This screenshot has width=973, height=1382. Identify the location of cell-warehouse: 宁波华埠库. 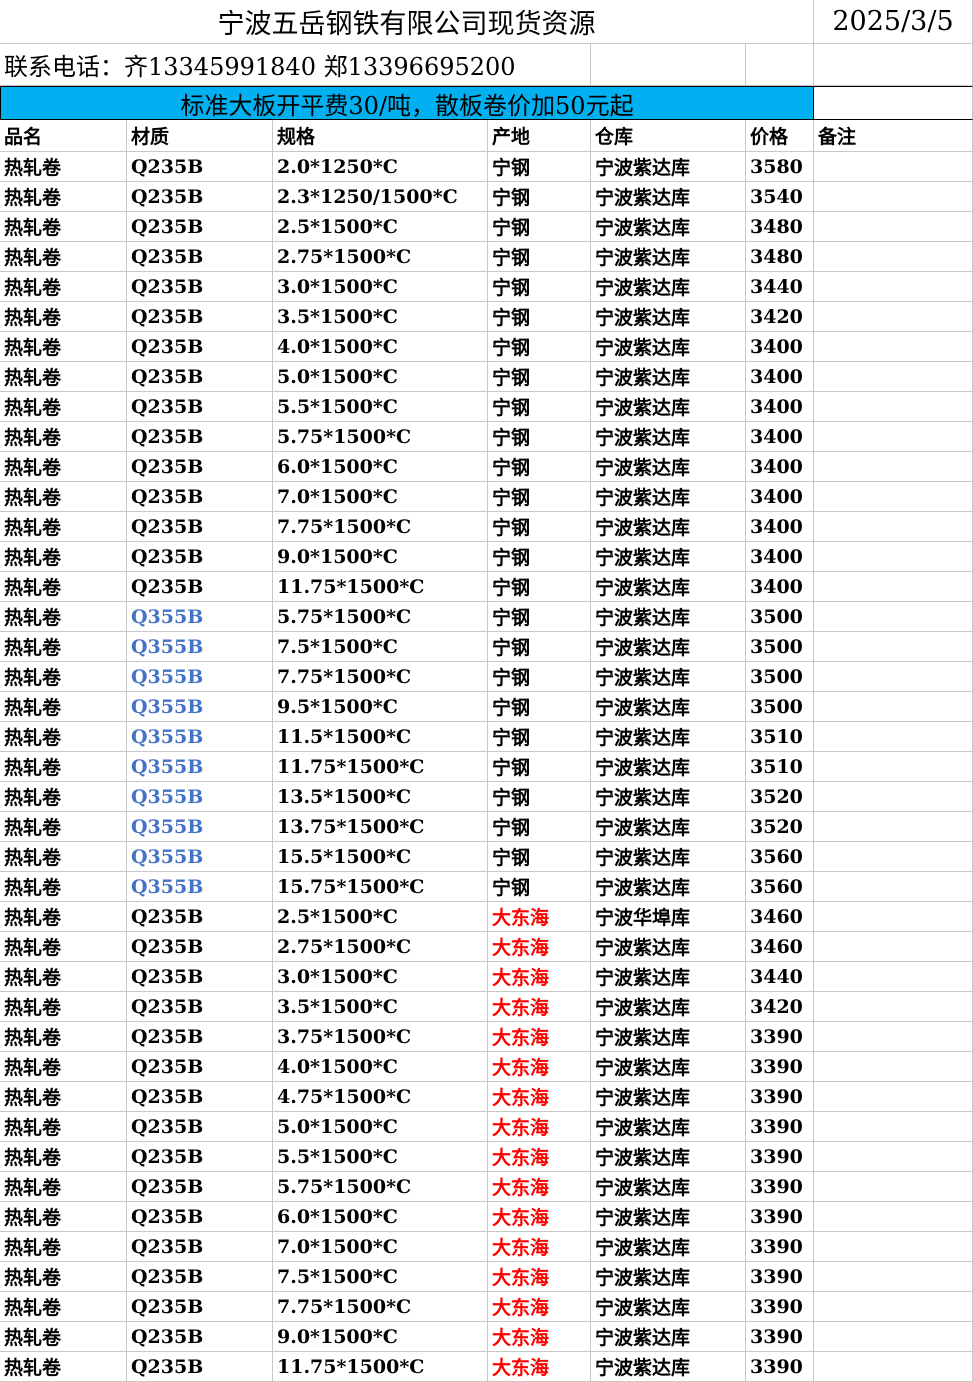
(668, 917).